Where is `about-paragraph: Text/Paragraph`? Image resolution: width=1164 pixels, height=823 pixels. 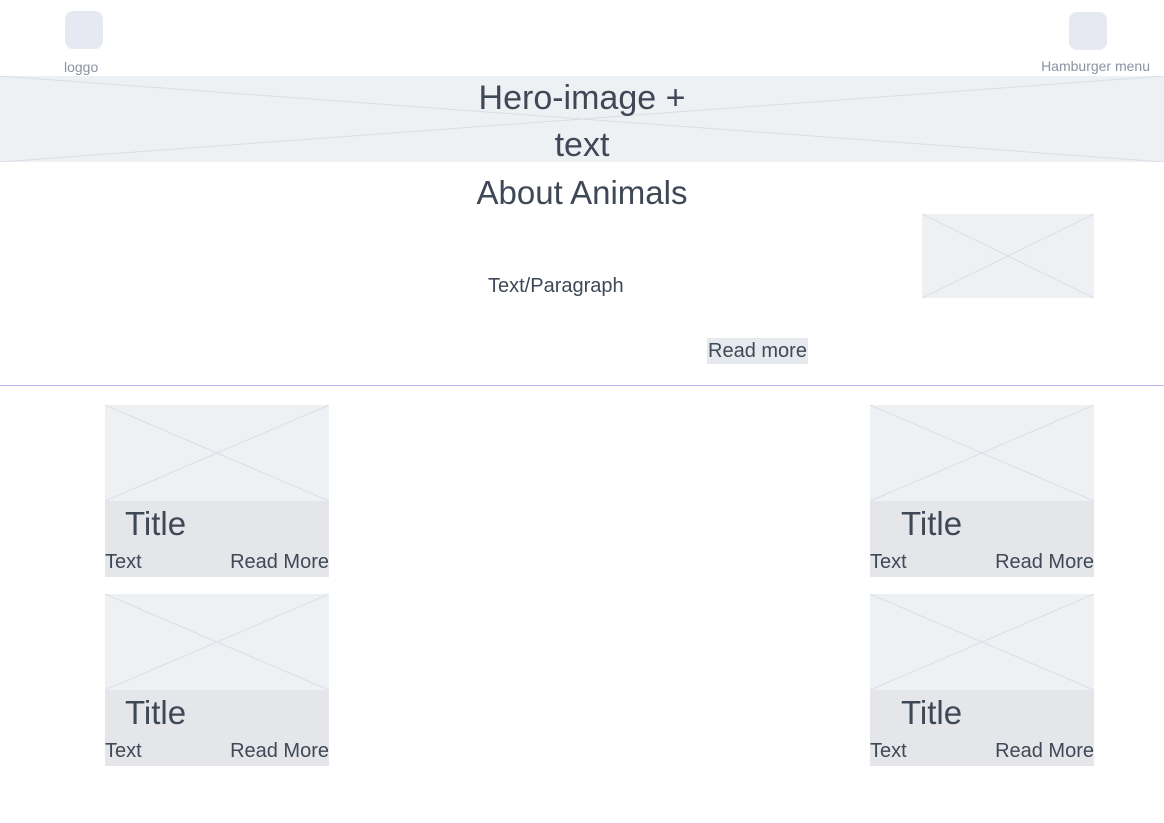 about-paragraph: Text/Paragraph is located at coordinates (556, 286).